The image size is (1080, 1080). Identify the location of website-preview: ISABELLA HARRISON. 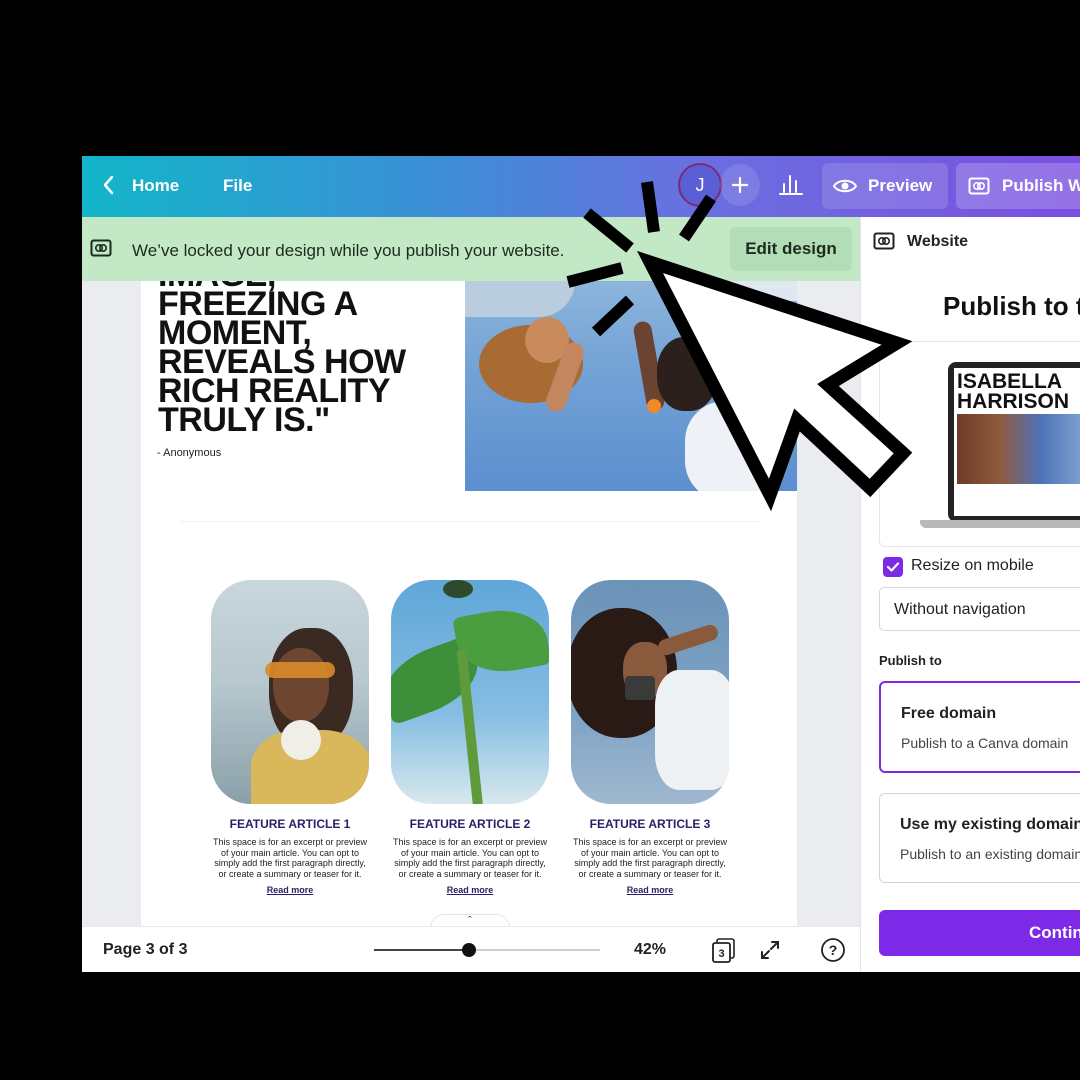
(979, 444).